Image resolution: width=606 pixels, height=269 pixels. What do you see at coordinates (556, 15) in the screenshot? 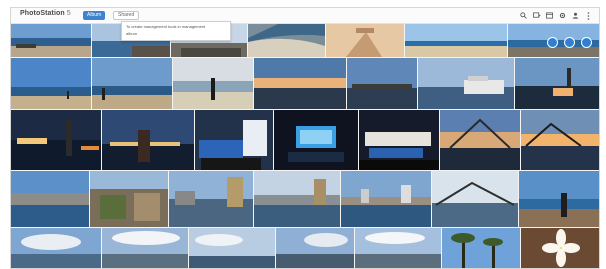
I see `toolbar-icons` at bounding box center [556, 15].